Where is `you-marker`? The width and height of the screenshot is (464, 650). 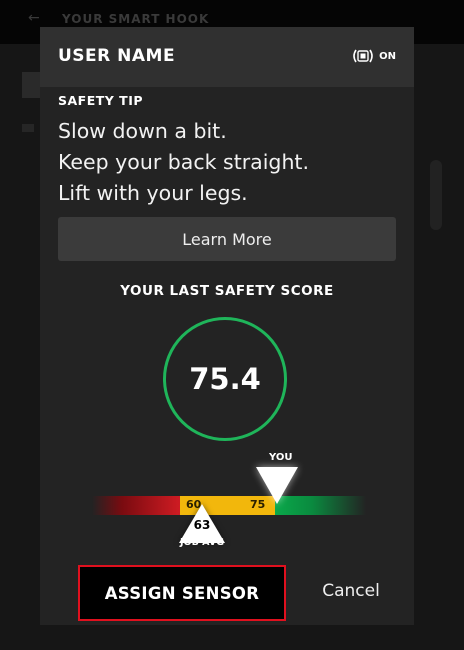 you-marker is located at coordinates (277, 485).